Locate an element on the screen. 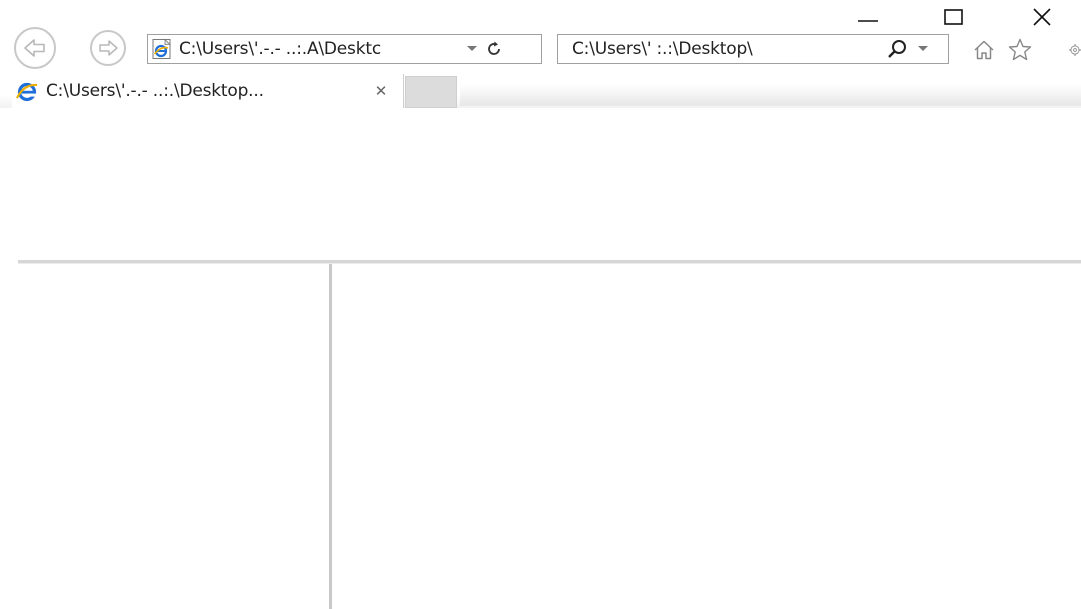  toolbar-shadow is located at coordinates (770, 95).